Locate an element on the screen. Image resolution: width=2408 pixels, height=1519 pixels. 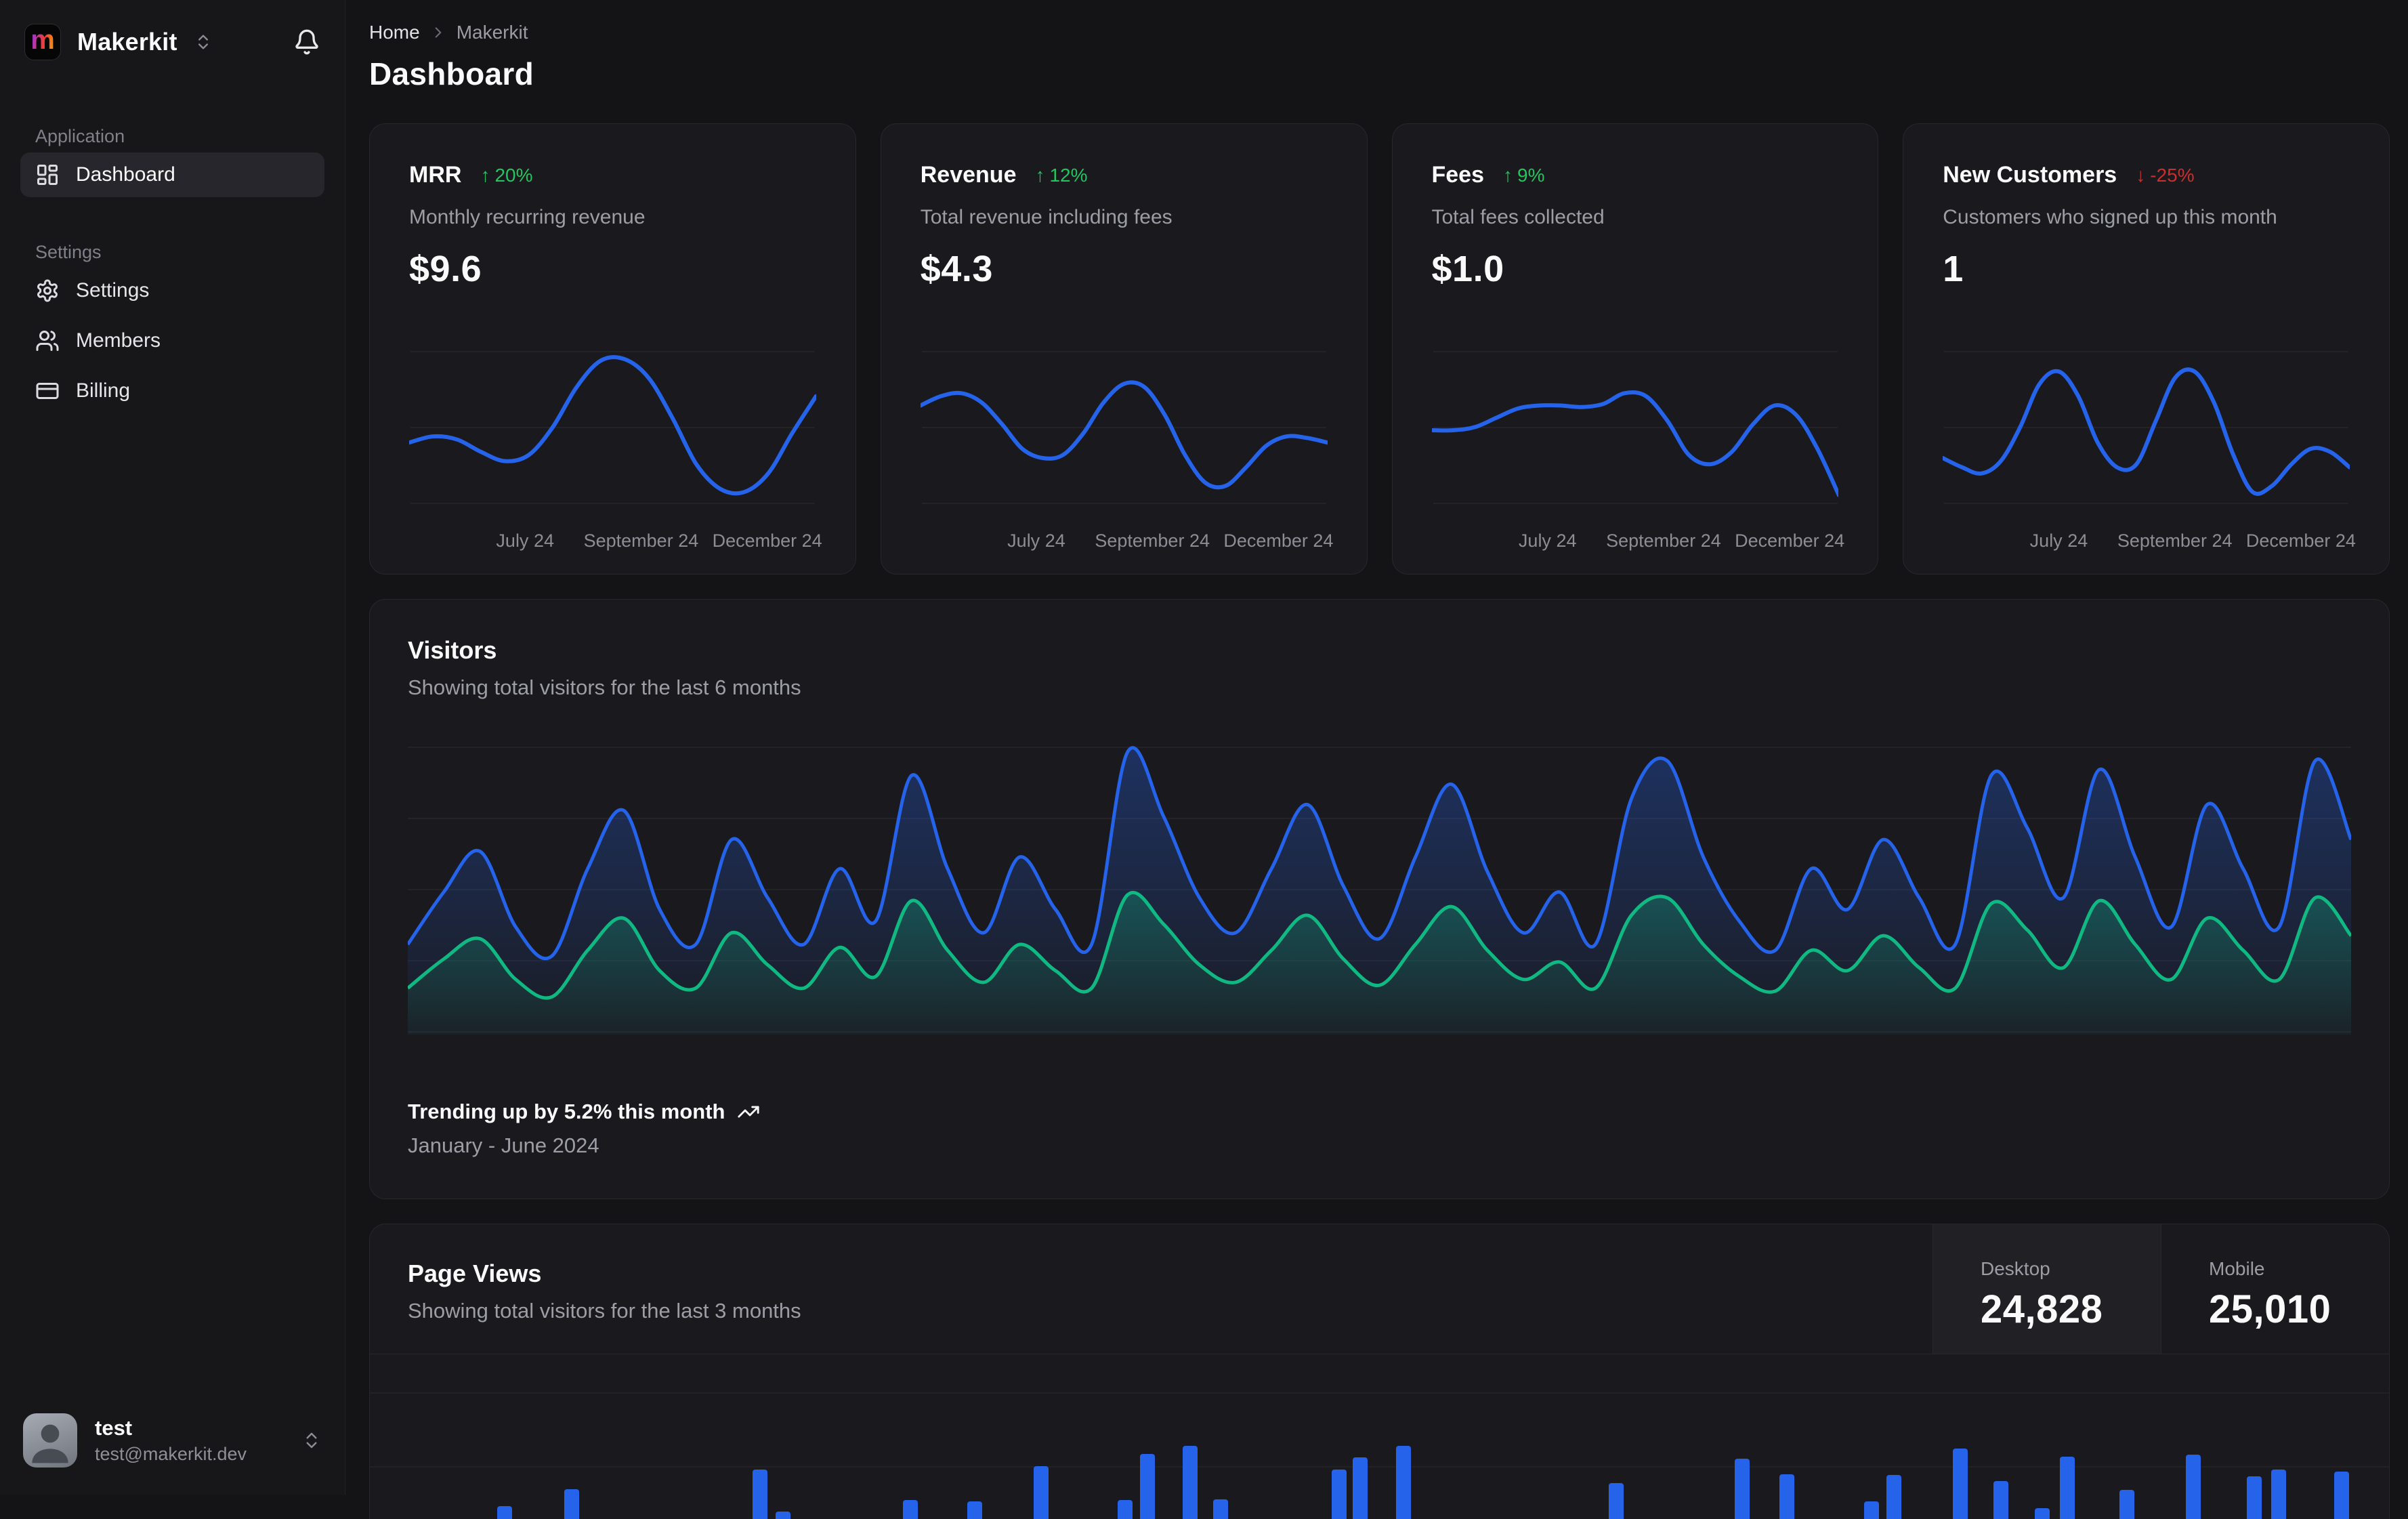
stat-card-description: Total fees collected is located at coordinates (1635, 217).